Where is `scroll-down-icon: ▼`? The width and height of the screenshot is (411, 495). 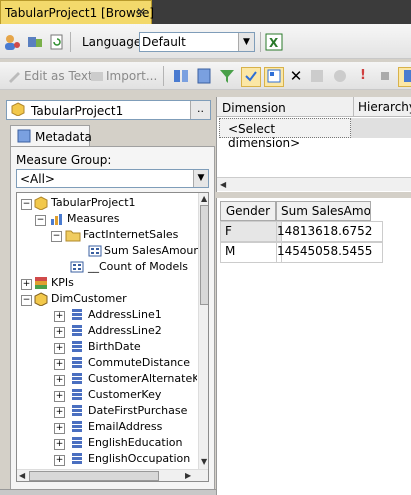 scroll-down-icon: ▼ is located at coordinates (204, 461).